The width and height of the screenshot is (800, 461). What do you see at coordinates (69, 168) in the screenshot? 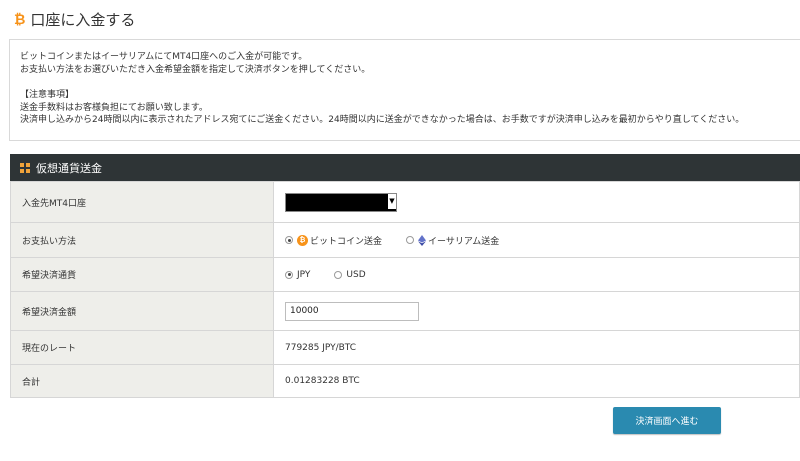
I see `section-title: 仮想通貨送金` at bounding box center [69, 168].